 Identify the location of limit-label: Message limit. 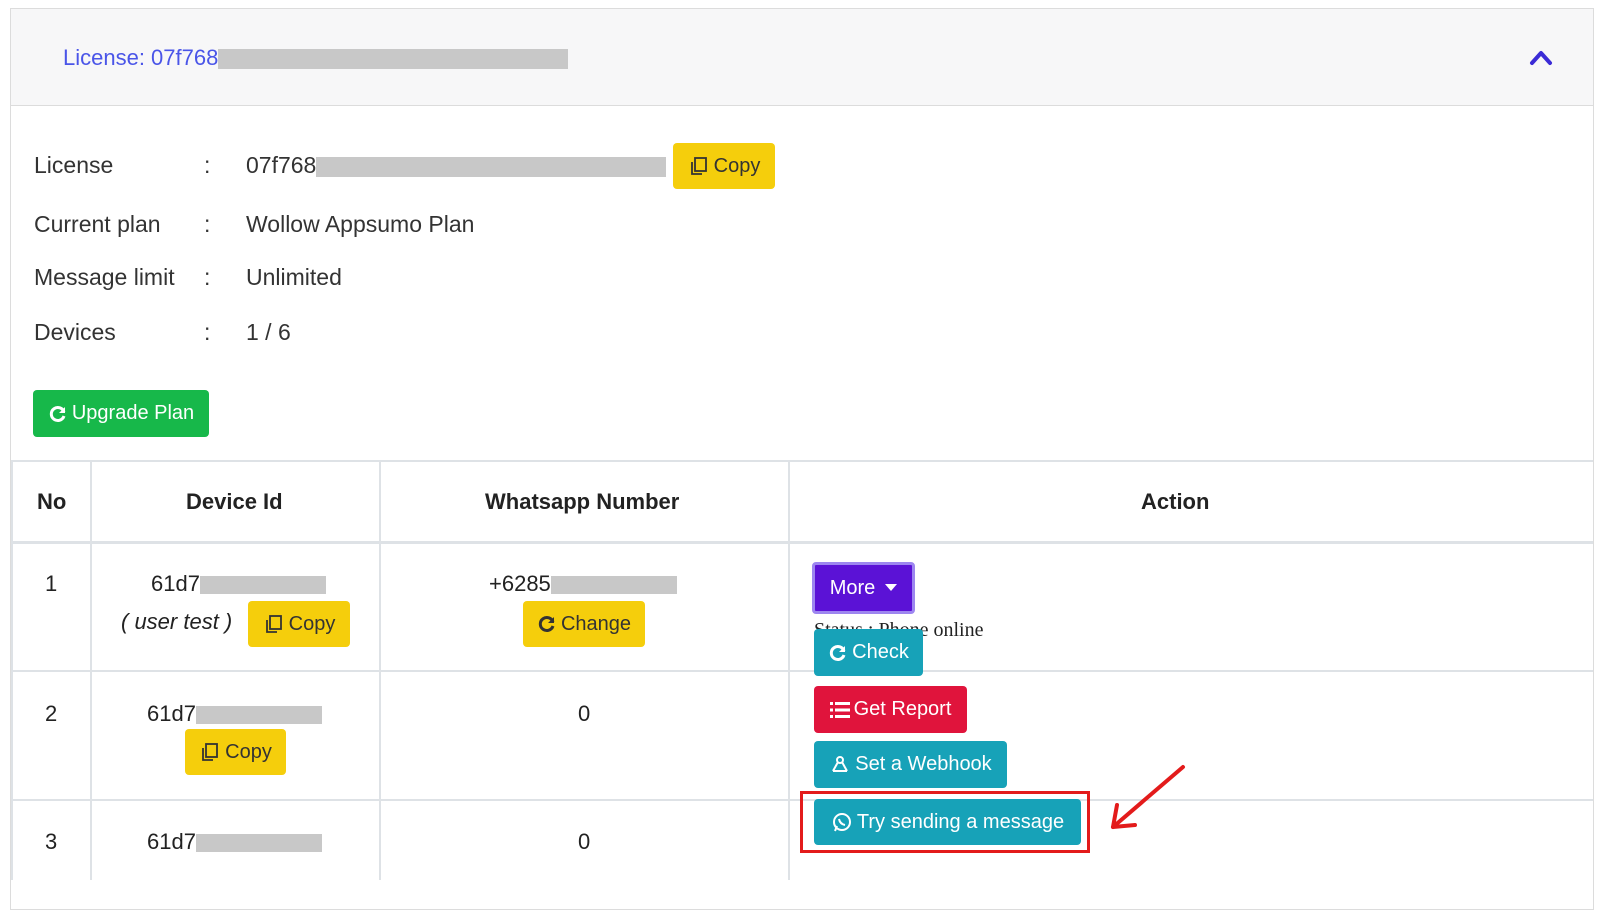
(104, 277).